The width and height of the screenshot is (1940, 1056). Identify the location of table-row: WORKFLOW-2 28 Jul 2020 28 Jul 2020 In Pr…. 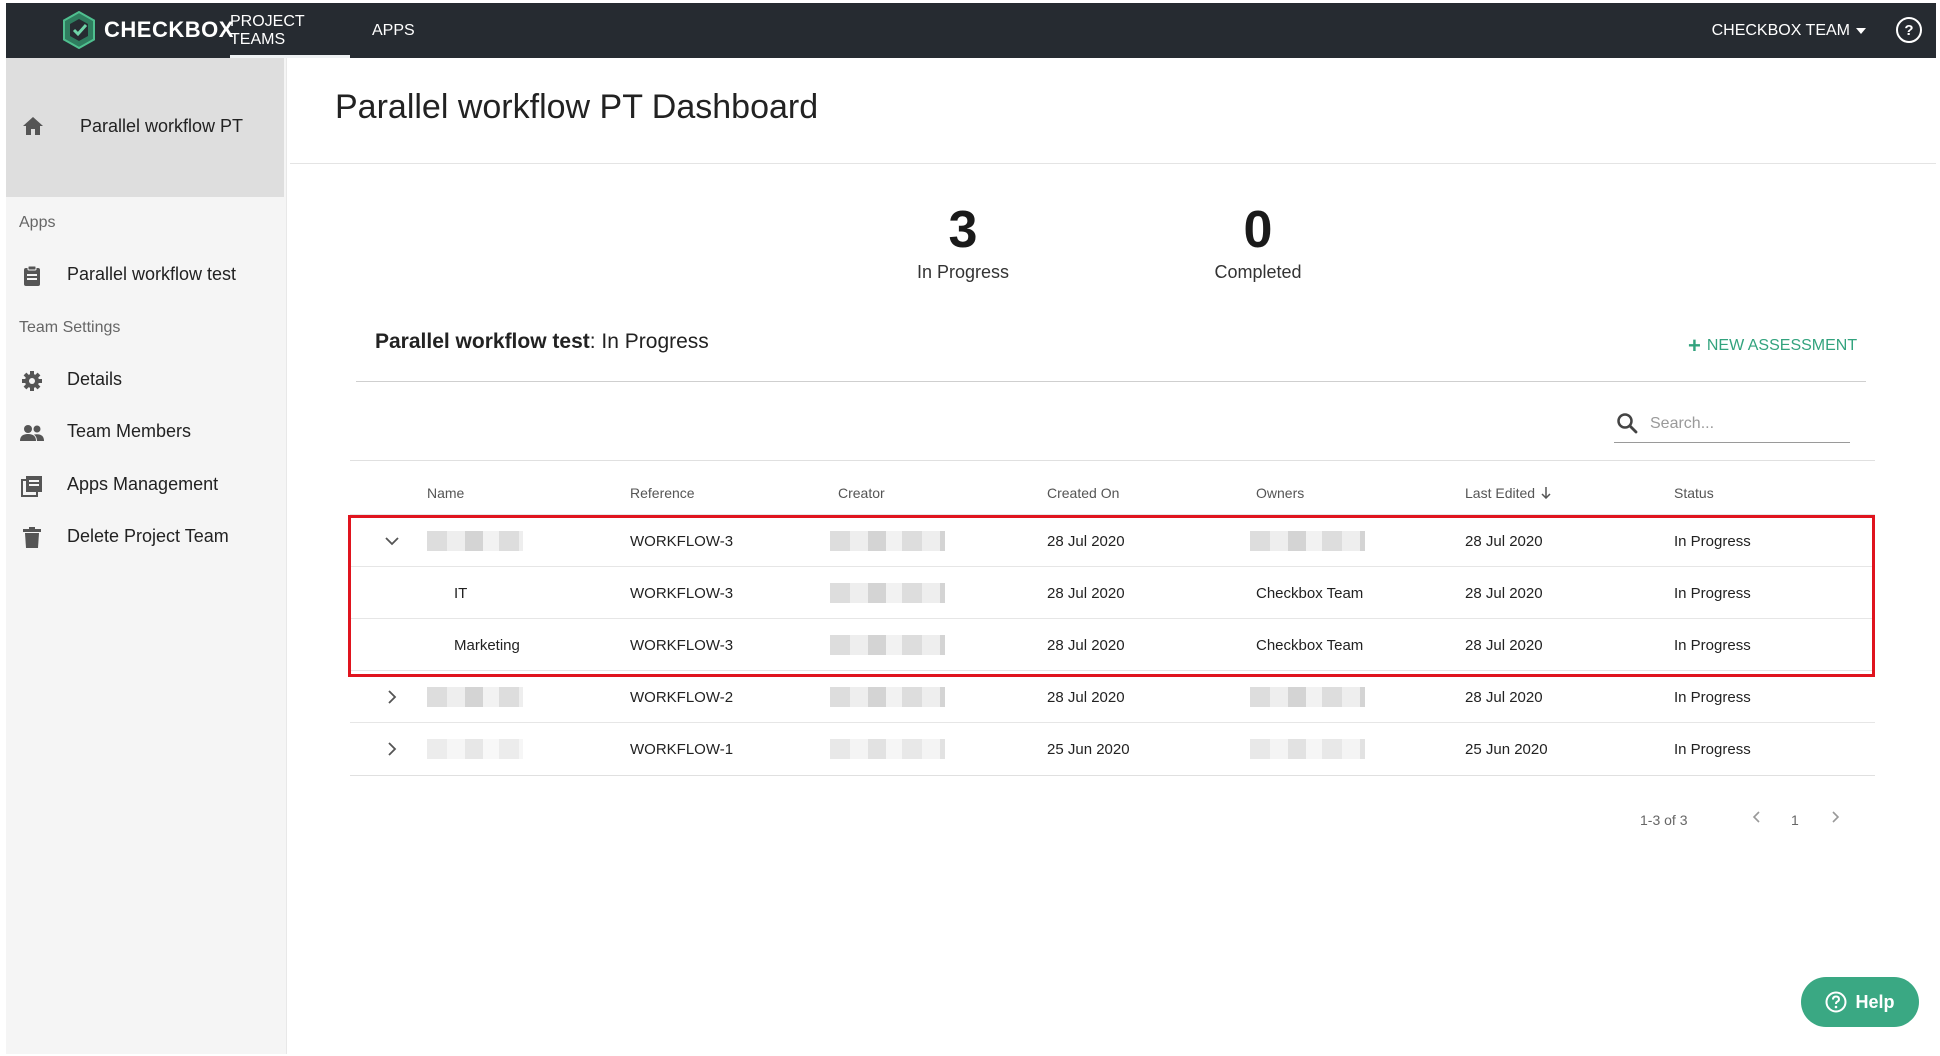
(1112, 696).